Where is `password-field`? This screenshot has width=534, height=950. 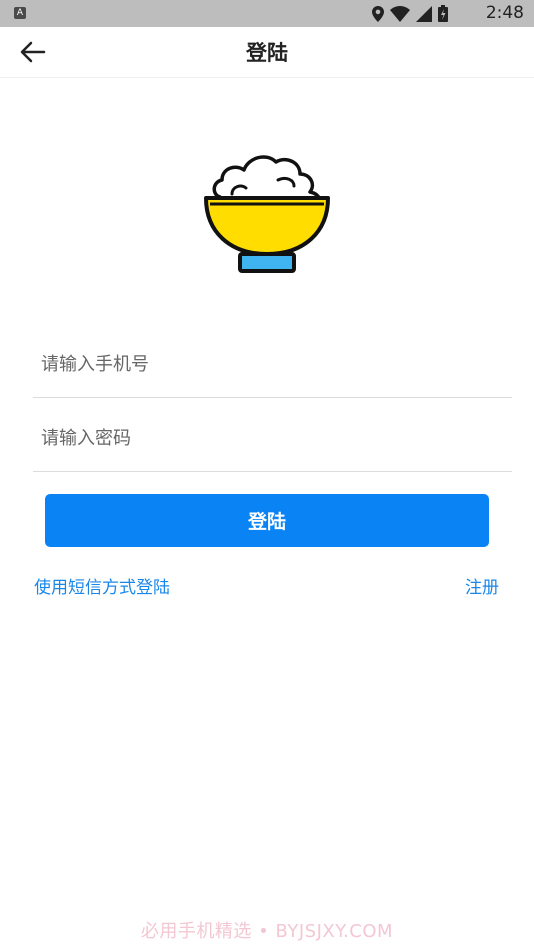 password-field is located at coordinates (272, 436).